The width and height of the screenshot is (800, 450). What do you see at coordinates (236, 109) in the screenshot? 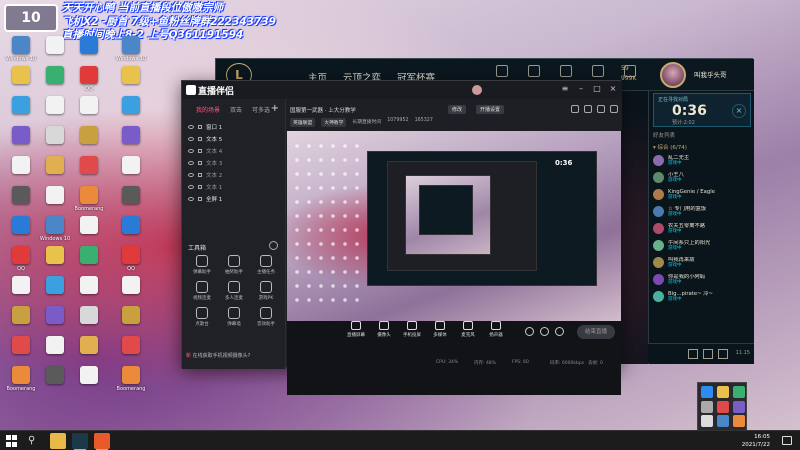
I see `tab-double: 双击` at bounding box center [236, 109].